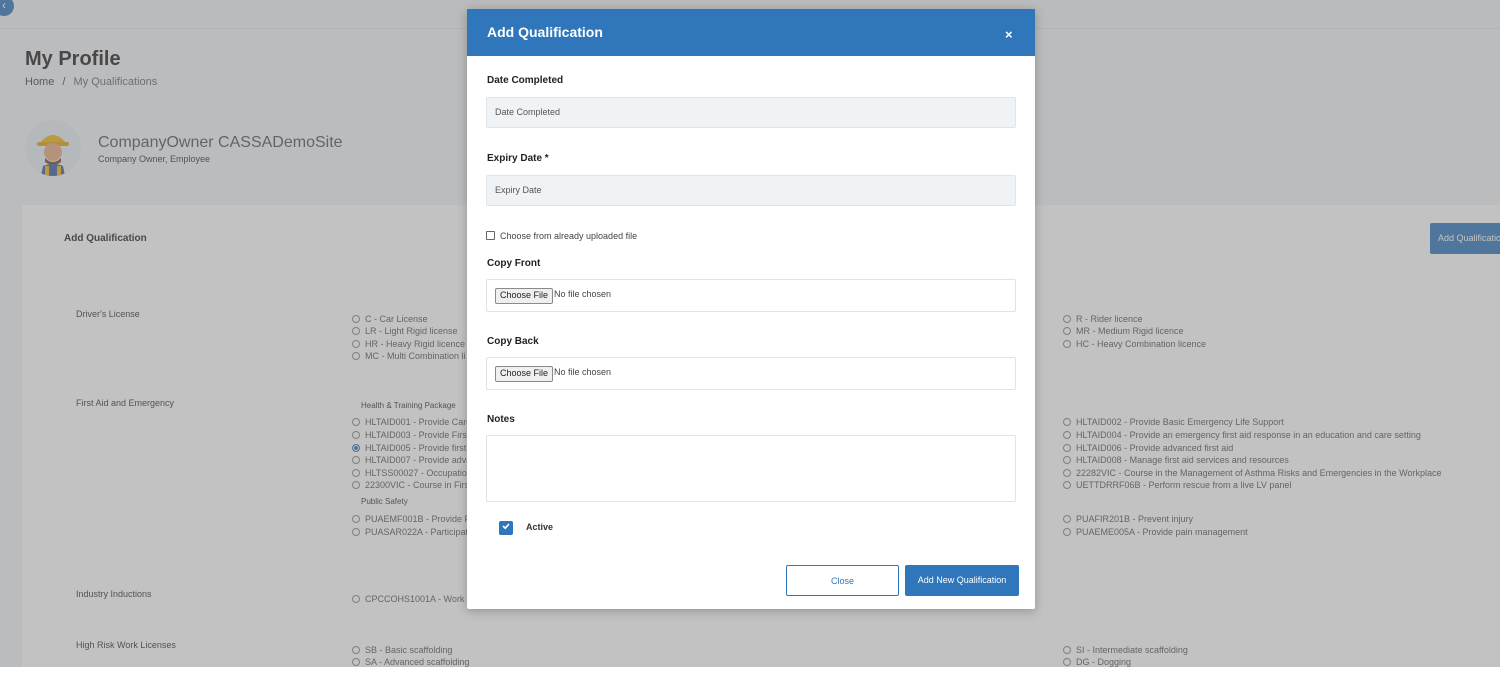 The image size is (1500, 675). Describe the element at coordinates (751, 295) in the screenshot. I see `copy-front-file-field: Choose File No file chosen` at that location.